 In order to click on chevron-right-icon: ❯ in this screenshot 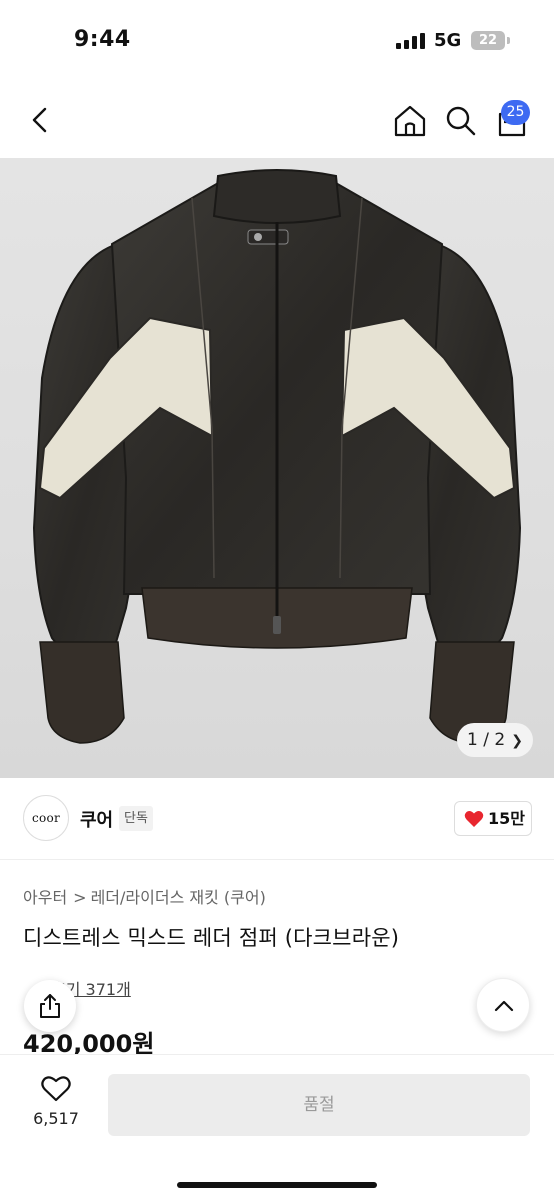, I will do `click(517, 741)`.